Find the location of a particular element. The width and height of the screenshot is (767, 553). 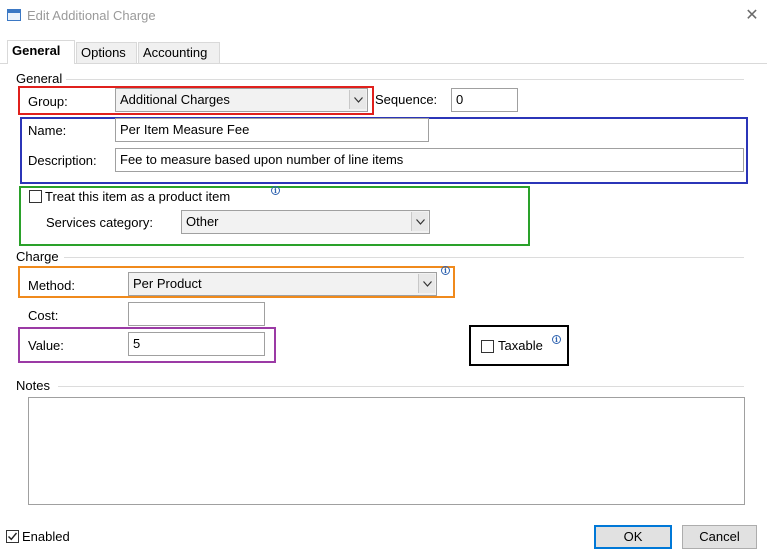

sequence-input: 0 is located at coordinates (484, 100).